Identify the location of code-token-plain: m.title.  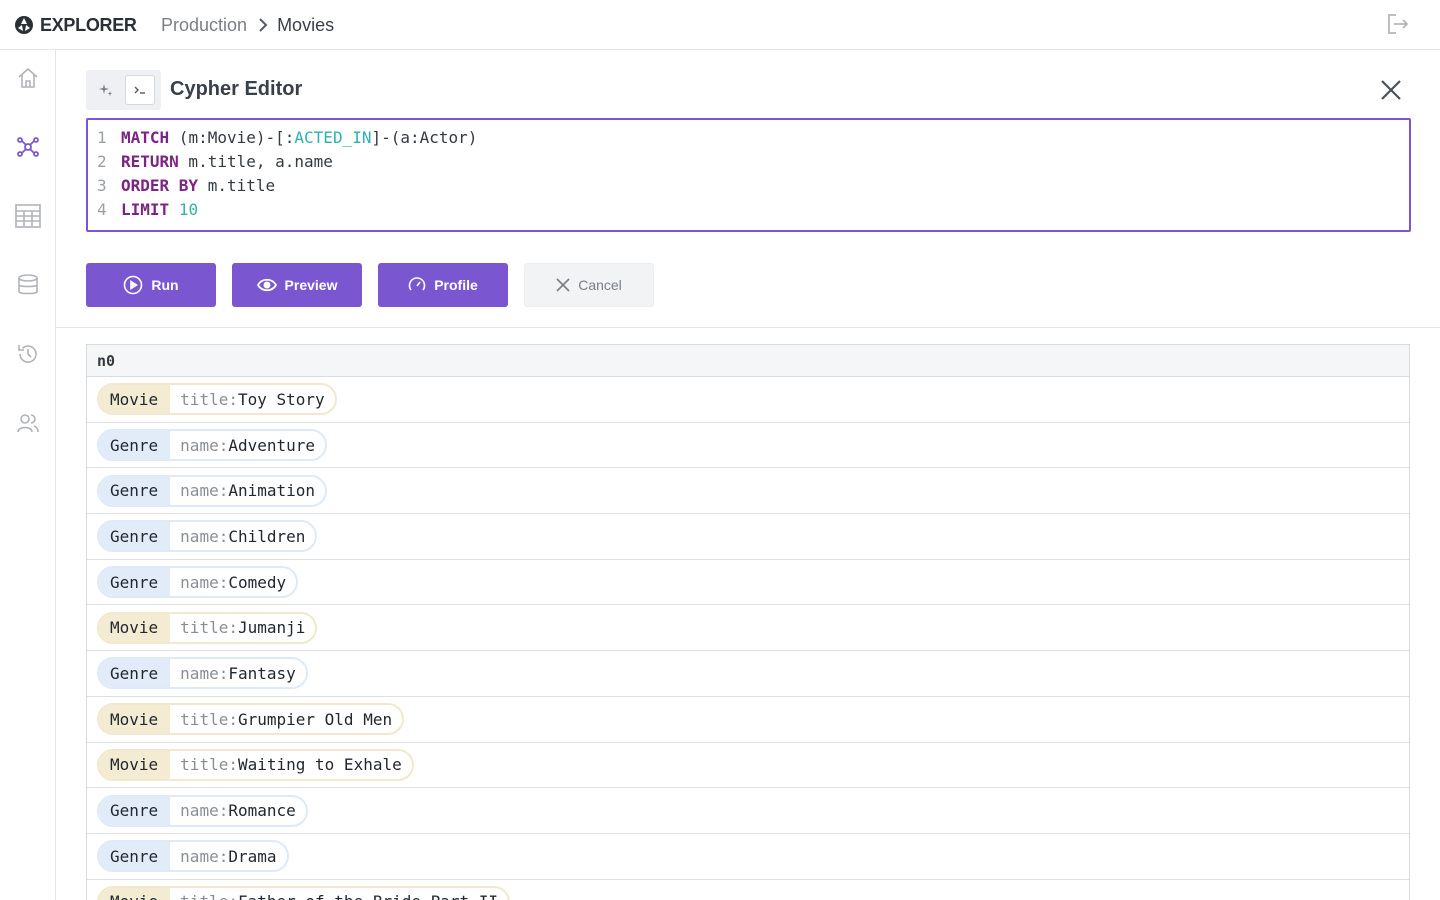
(237, 185).